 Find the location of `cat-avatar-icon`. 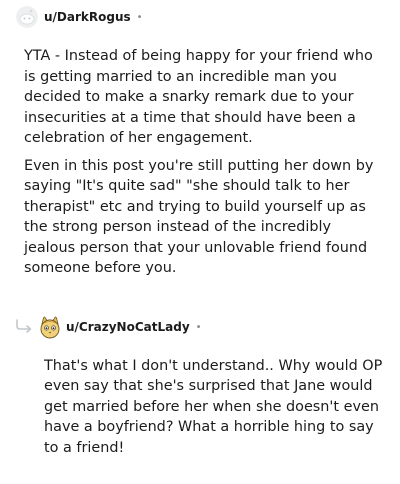

cat-avatar-icon is located at coordinates (50, 327).